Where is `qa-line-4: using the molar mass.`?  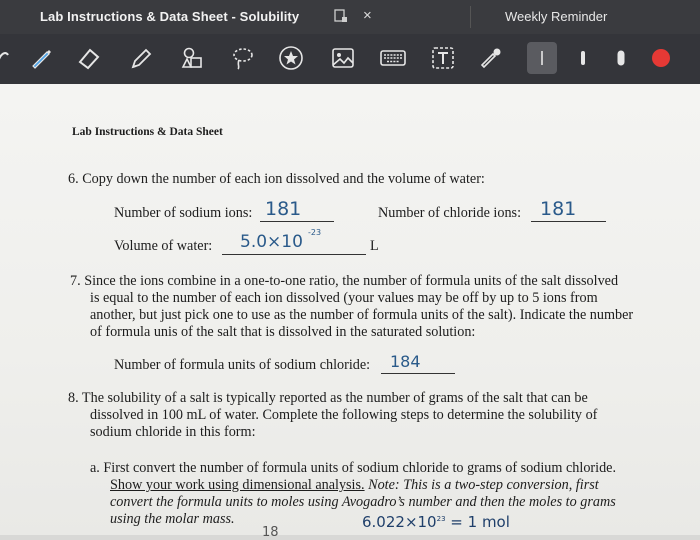
qa-line-4: using the molar mass. is located at coordinates (172, 519).